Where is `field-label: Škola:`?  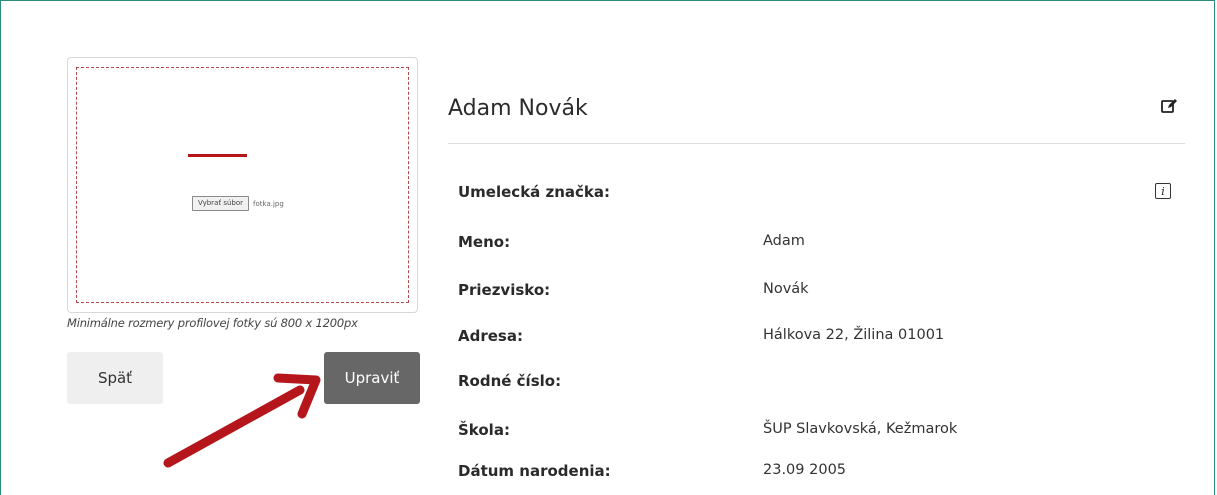
field-label: Škola: is located at coordinates (484, 430).